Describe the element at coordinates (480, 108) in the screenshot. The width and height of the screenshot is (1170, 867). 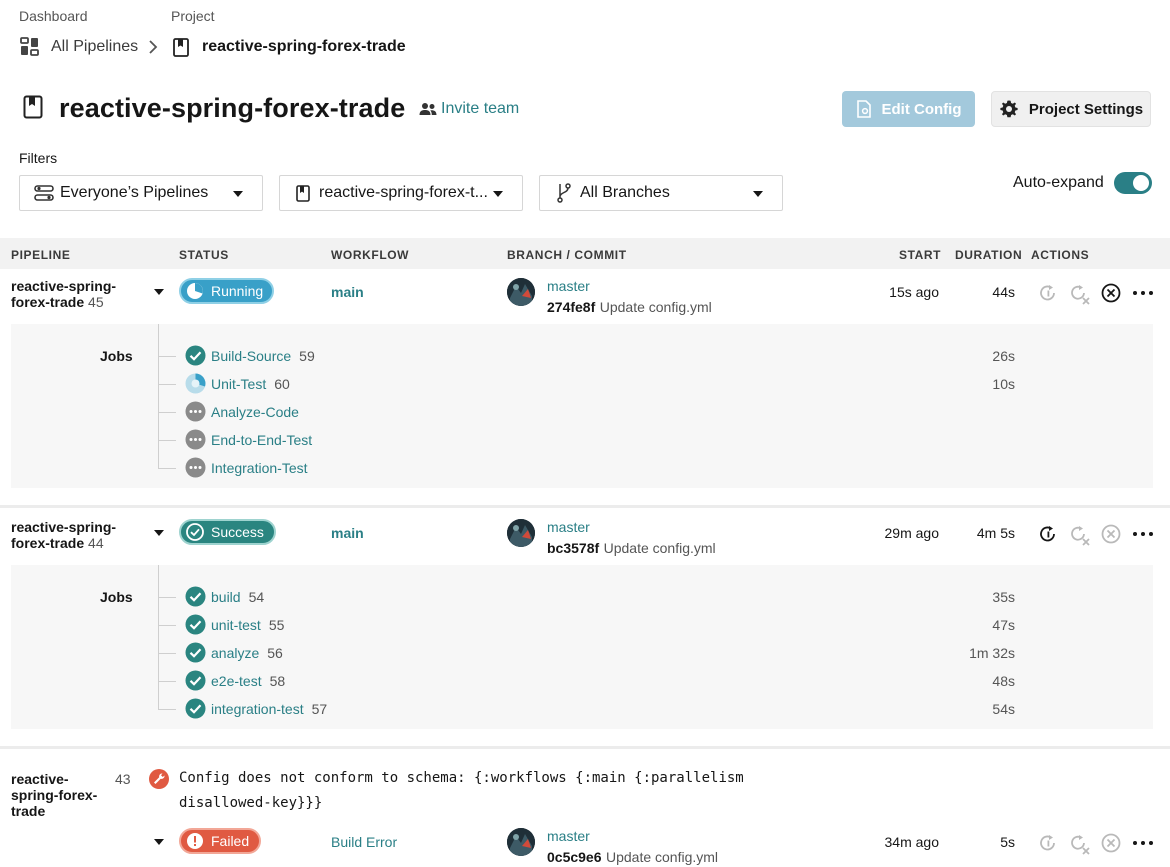
I see `invite-team-label: Invite team` at that location.